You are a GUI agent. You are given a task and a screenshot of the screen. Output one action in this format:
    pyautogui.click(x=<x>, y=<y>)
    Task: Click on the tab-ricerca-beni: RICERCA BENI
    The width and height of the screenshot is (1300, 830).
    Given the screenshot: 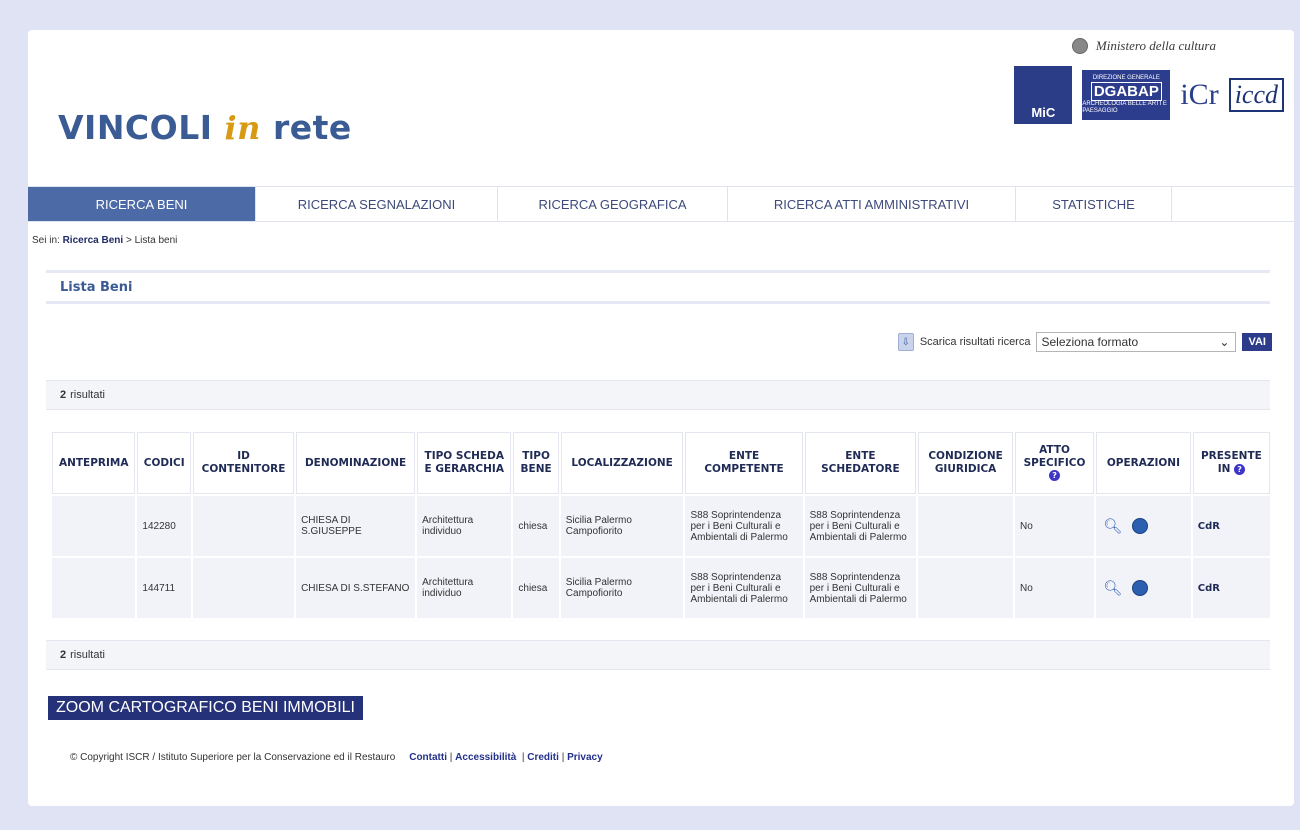 What is the action you would take?
    pyautogui.click(x=142, y=204)
    